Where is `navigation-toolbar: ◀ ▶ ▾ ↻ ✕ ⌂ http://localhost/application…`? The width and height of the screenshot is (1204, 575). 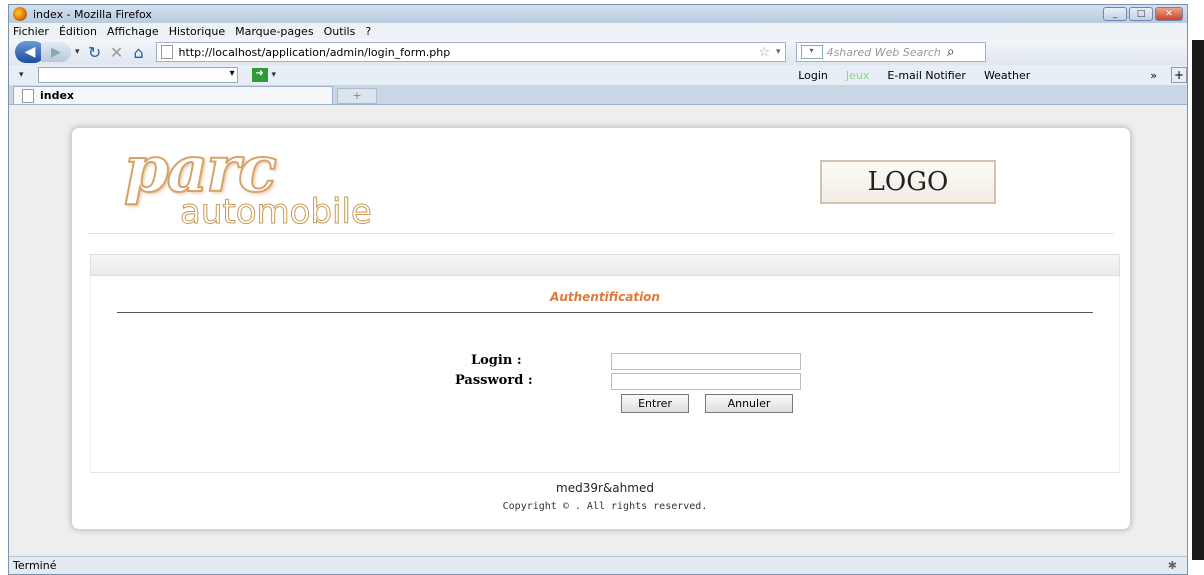 navigation-toolbar: ◀ ▶ ▾ ↻ ✕ ⌂ http://localhost/application… is located at coordinates (598, 52).